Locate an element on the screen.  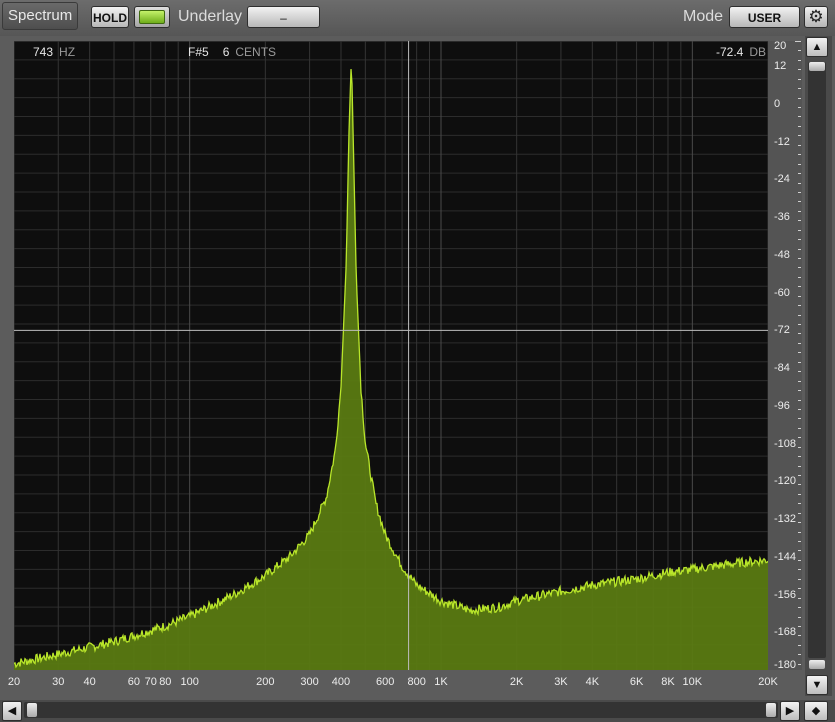
frequency-tick-label: 60 is located at coordinates (134, 682).